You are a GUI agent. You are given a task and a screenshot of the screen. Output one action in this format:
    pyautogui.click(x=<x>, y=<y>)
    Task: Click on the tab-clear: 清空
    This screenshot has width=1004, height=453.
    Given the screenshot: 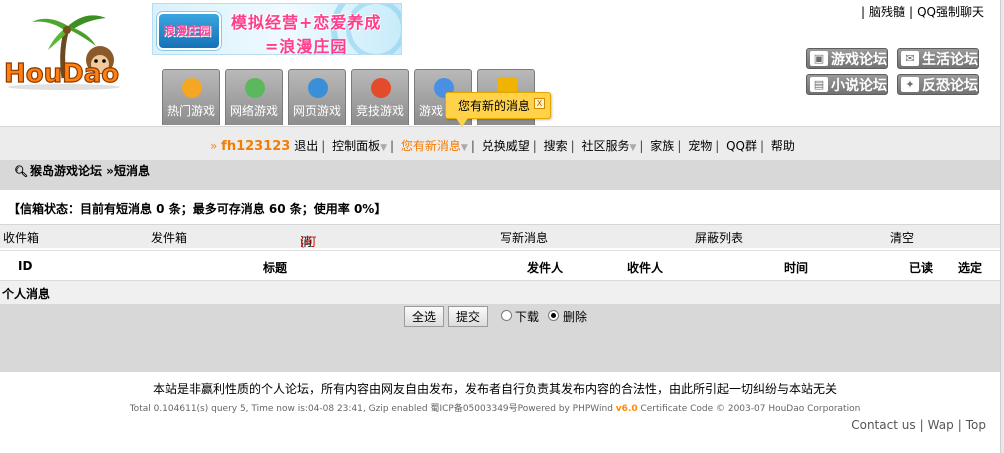 What is the action you would take?
    pyautogui.click(x=902, y=237)
    